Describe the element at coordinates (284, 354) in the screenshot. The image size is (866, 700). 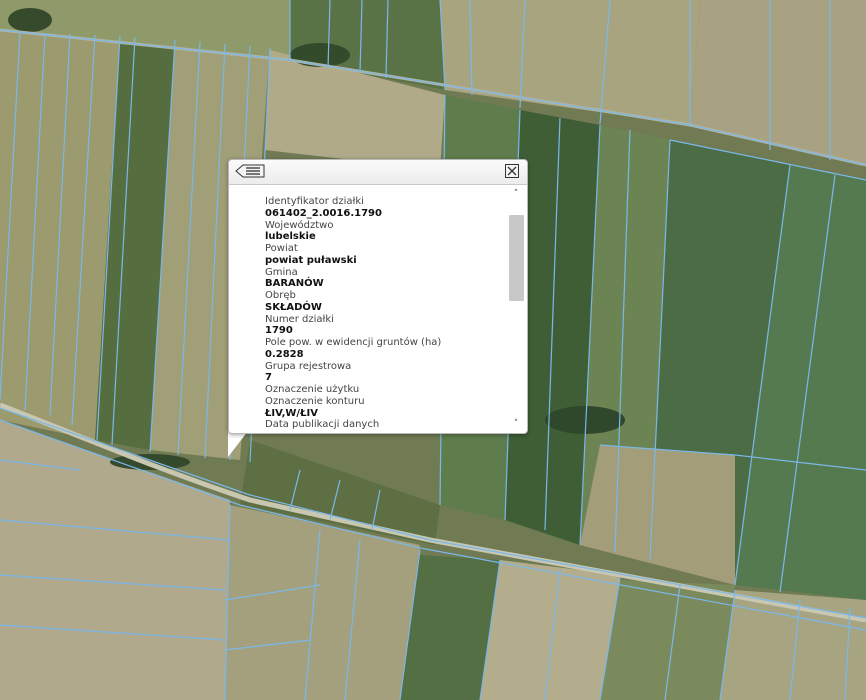
I see `field-value: 0.2828` at that location.